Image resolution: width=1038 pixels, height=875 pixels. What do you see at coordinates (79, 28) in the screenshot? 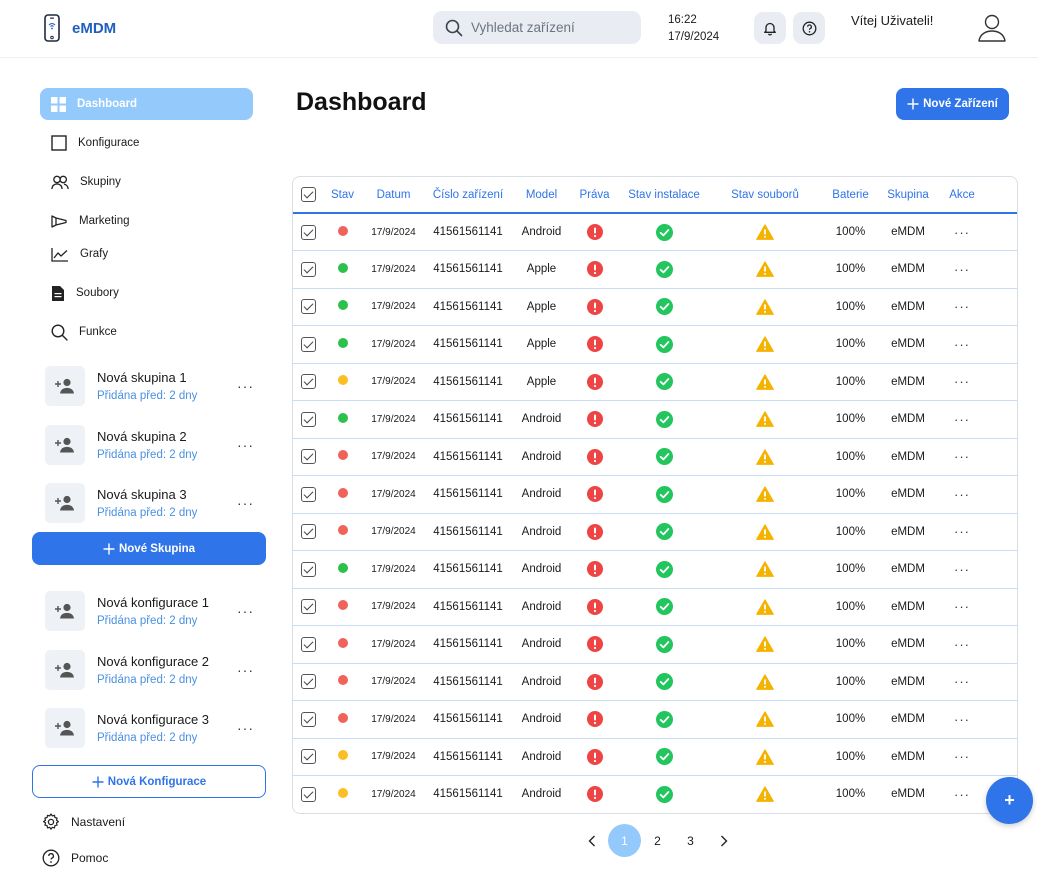
I see `brand-logo: eMDM` at bounding box center [79, 28].